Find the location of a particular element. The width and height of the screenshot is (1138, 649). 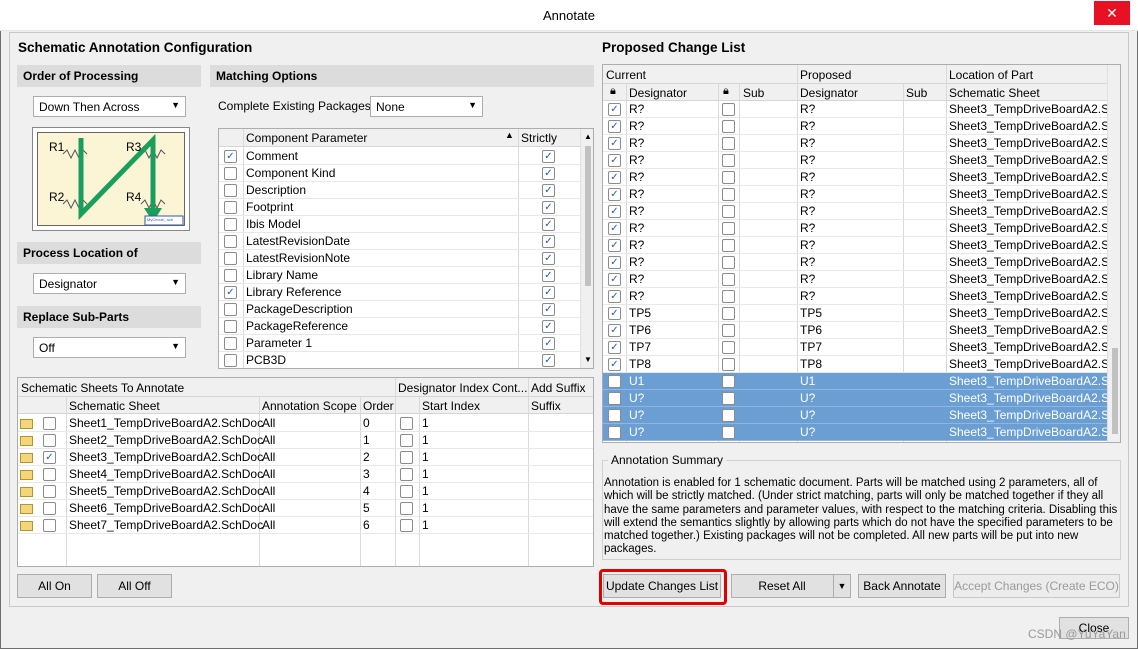

sheet-order: 3 is located at coordinates (366, 474).